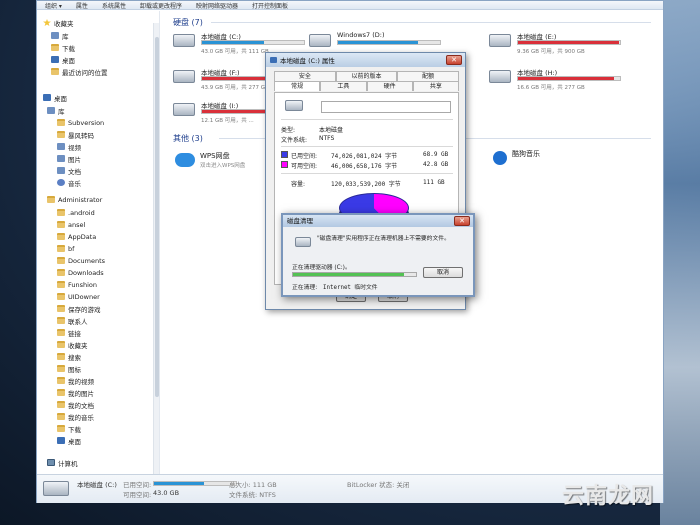  Describe the element at coordinates (188, 22) in the screenshot. I see `group-header-hdd: 硬盘 (7)` at that location.